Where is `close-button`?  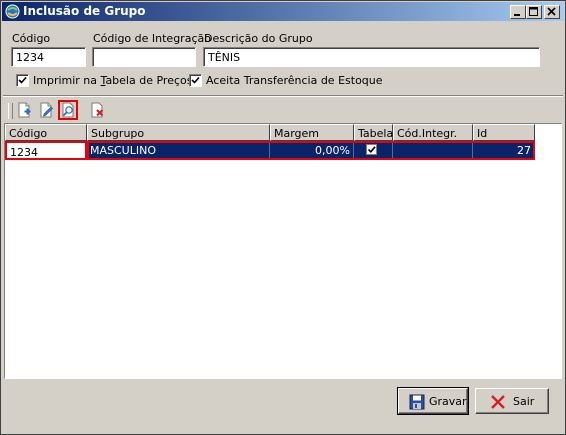 close-button is located at coordinates (552, 12).